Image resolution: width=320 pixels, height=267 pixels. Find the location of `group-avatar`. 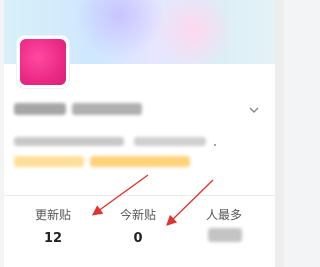

group-avatar is located at coordinates (43, 62).